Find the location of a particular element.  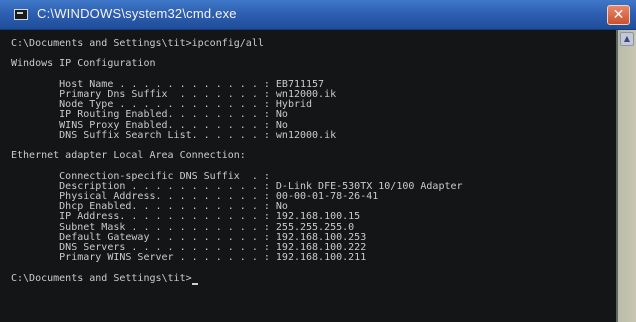

scroll-up-arrow-icon: ▲ is located at coordinates (627, 39).